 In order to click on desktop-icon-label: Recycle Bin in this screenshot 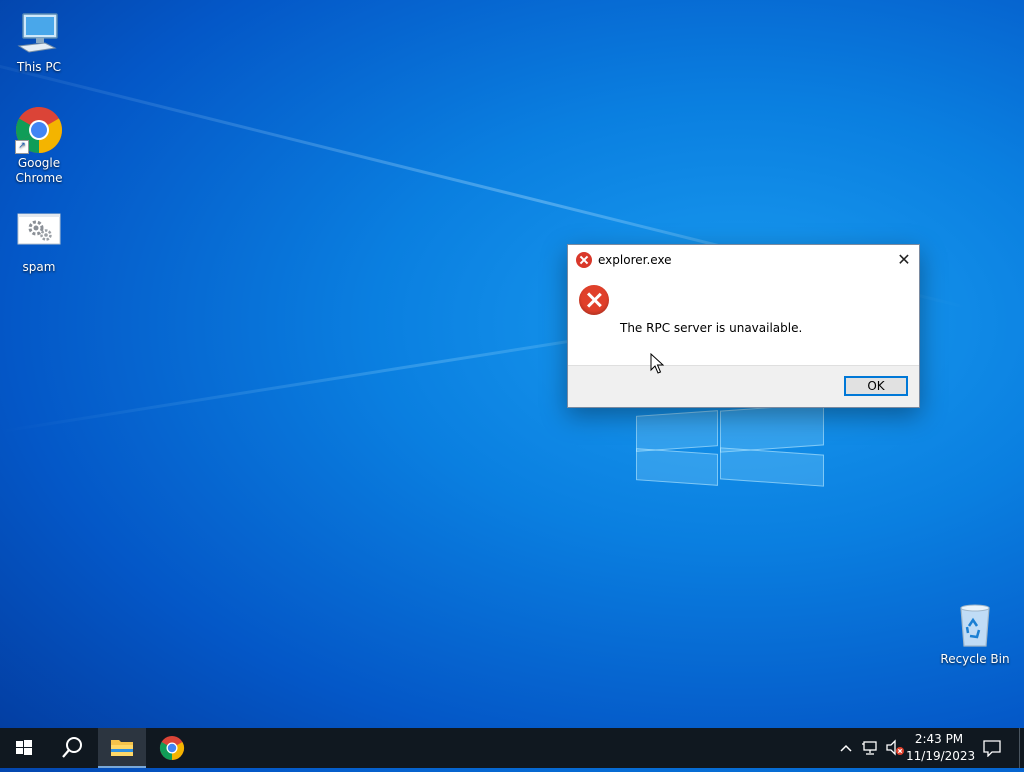, I will do `click(975, 659)`.